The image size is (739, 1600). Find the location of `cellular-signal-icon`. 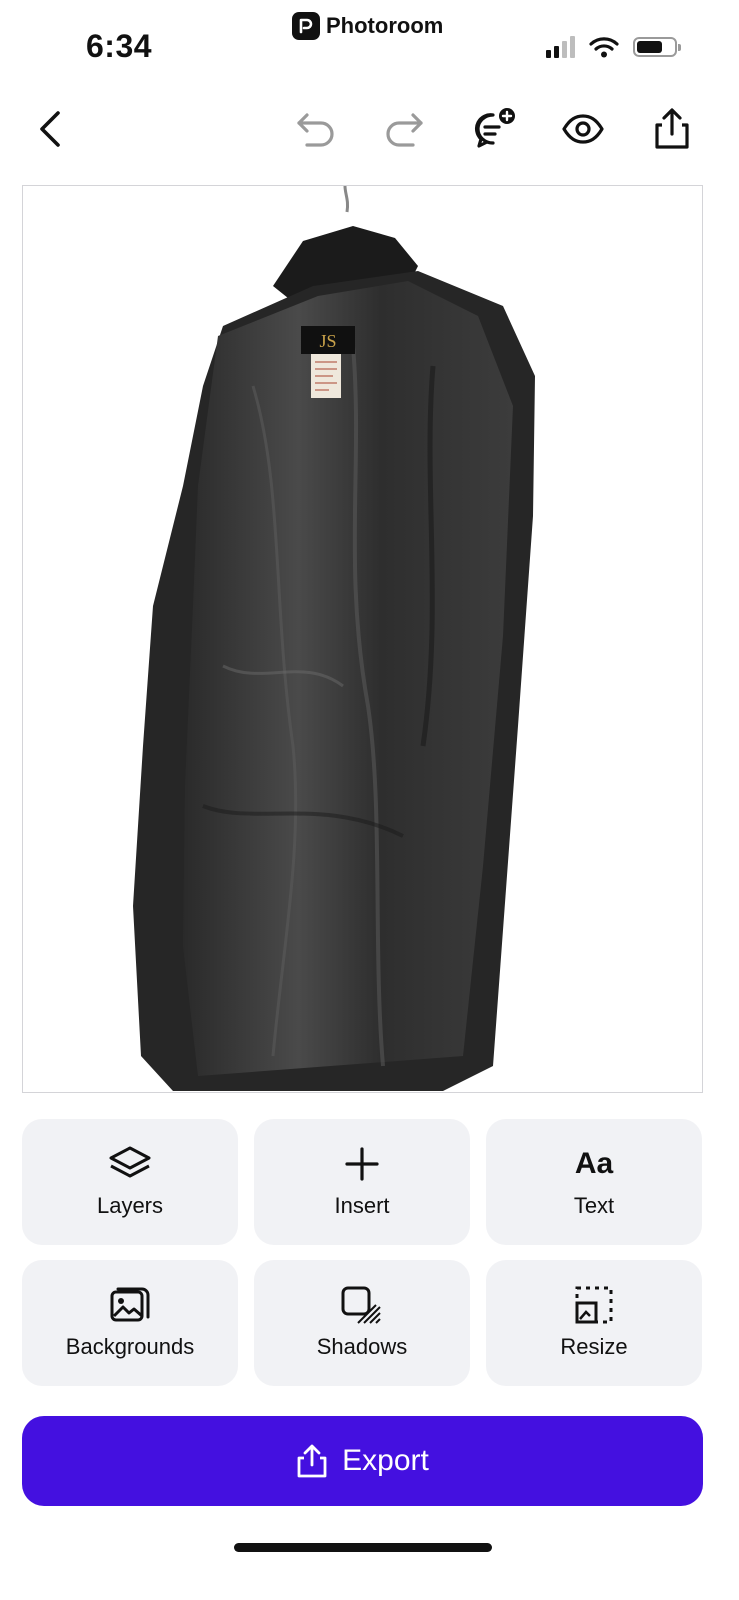

cellular-signal-icon is located at coordinates (560, 47).